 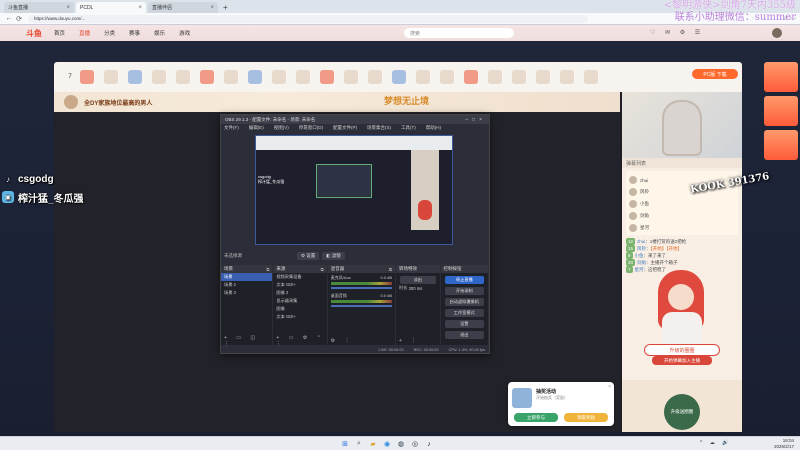 What do you see at coordinates (715, 74) in the screenshot?
I see `pc-download-button: PC版 下载` at bounding box center [715, 74].